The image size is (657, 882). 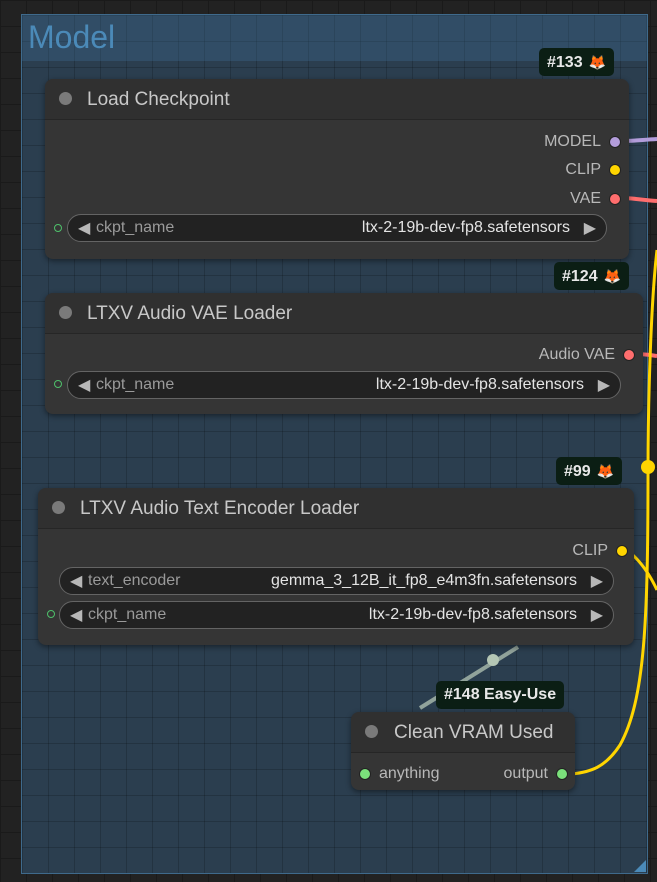 What do you see at coordinates (577, 471) in the screenshot?
I see `badge-label: #99` at bounding box center [577, 471].